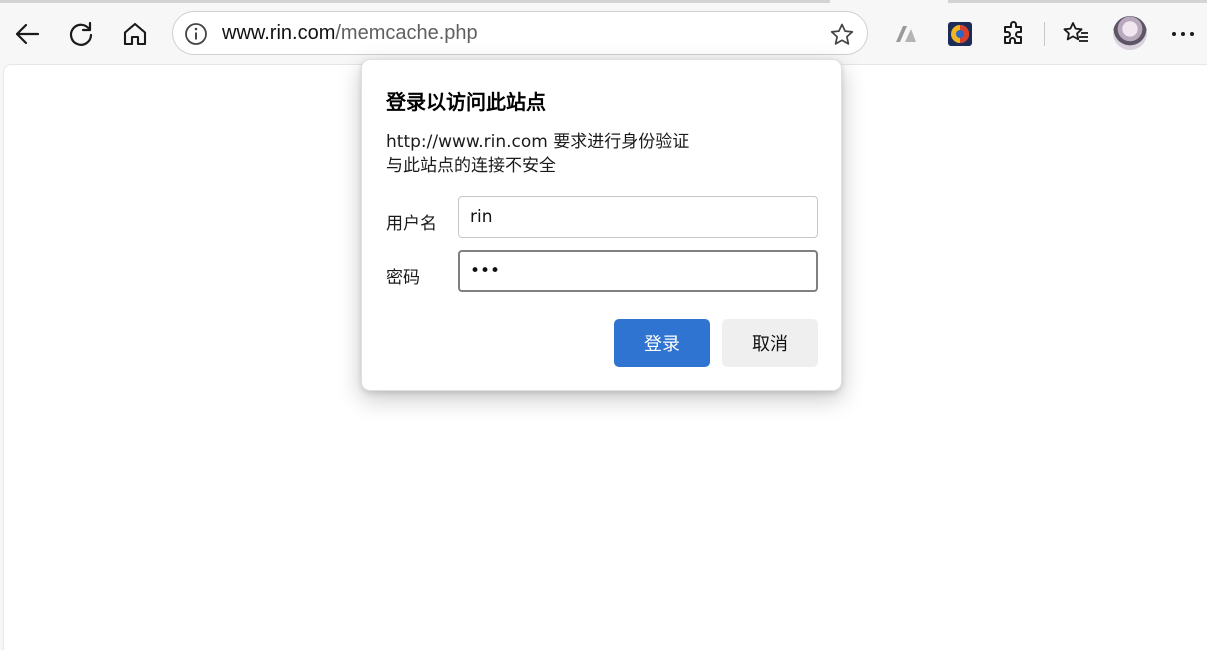  Describe the element at coordinates (638, 271) in the screenshot. I see `password-field: •••` at that location.